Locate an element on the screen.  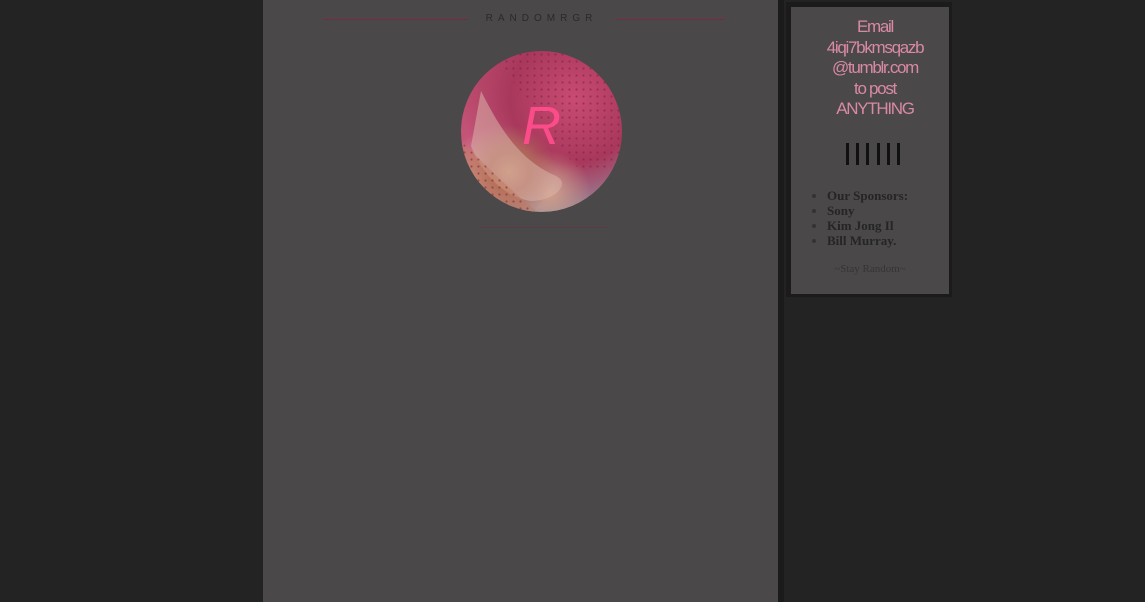
avatar-letter: R is located at coordinates (541, 126).